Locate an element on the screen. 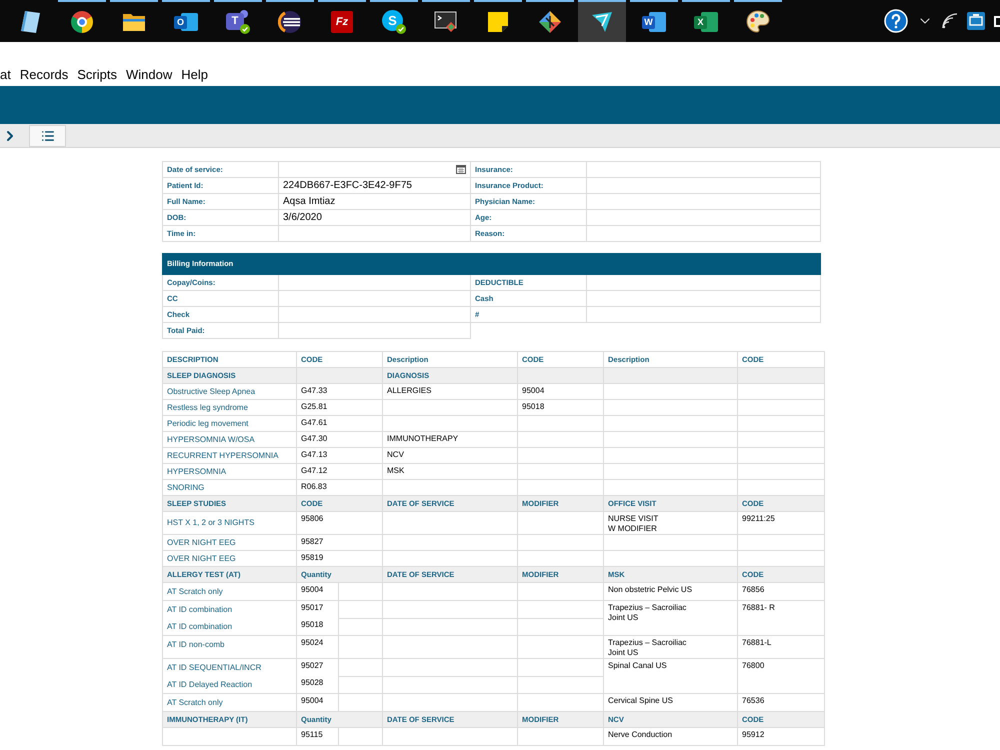  table-cell: Non obstetric Pelvic US is located at coordinates (671, 591).